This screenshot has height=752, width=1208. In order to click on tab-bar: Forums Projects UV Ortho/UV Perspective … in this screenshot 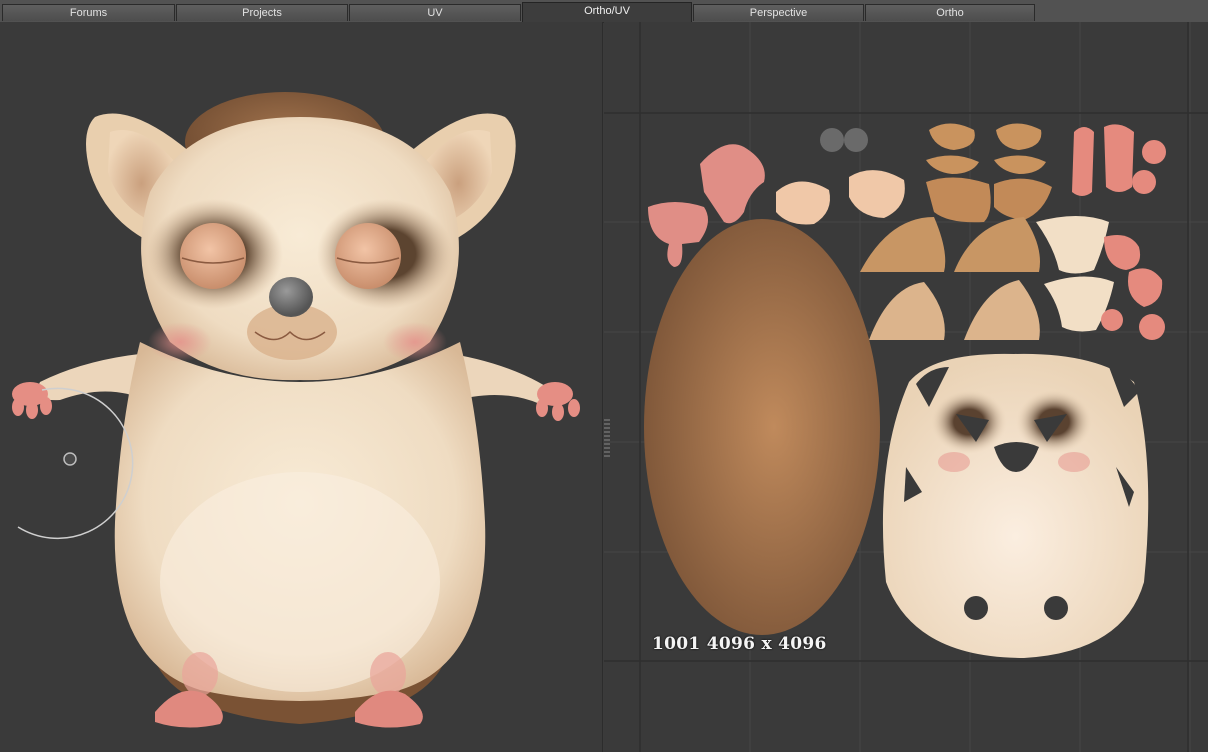, I will do `click(604, 11)`.